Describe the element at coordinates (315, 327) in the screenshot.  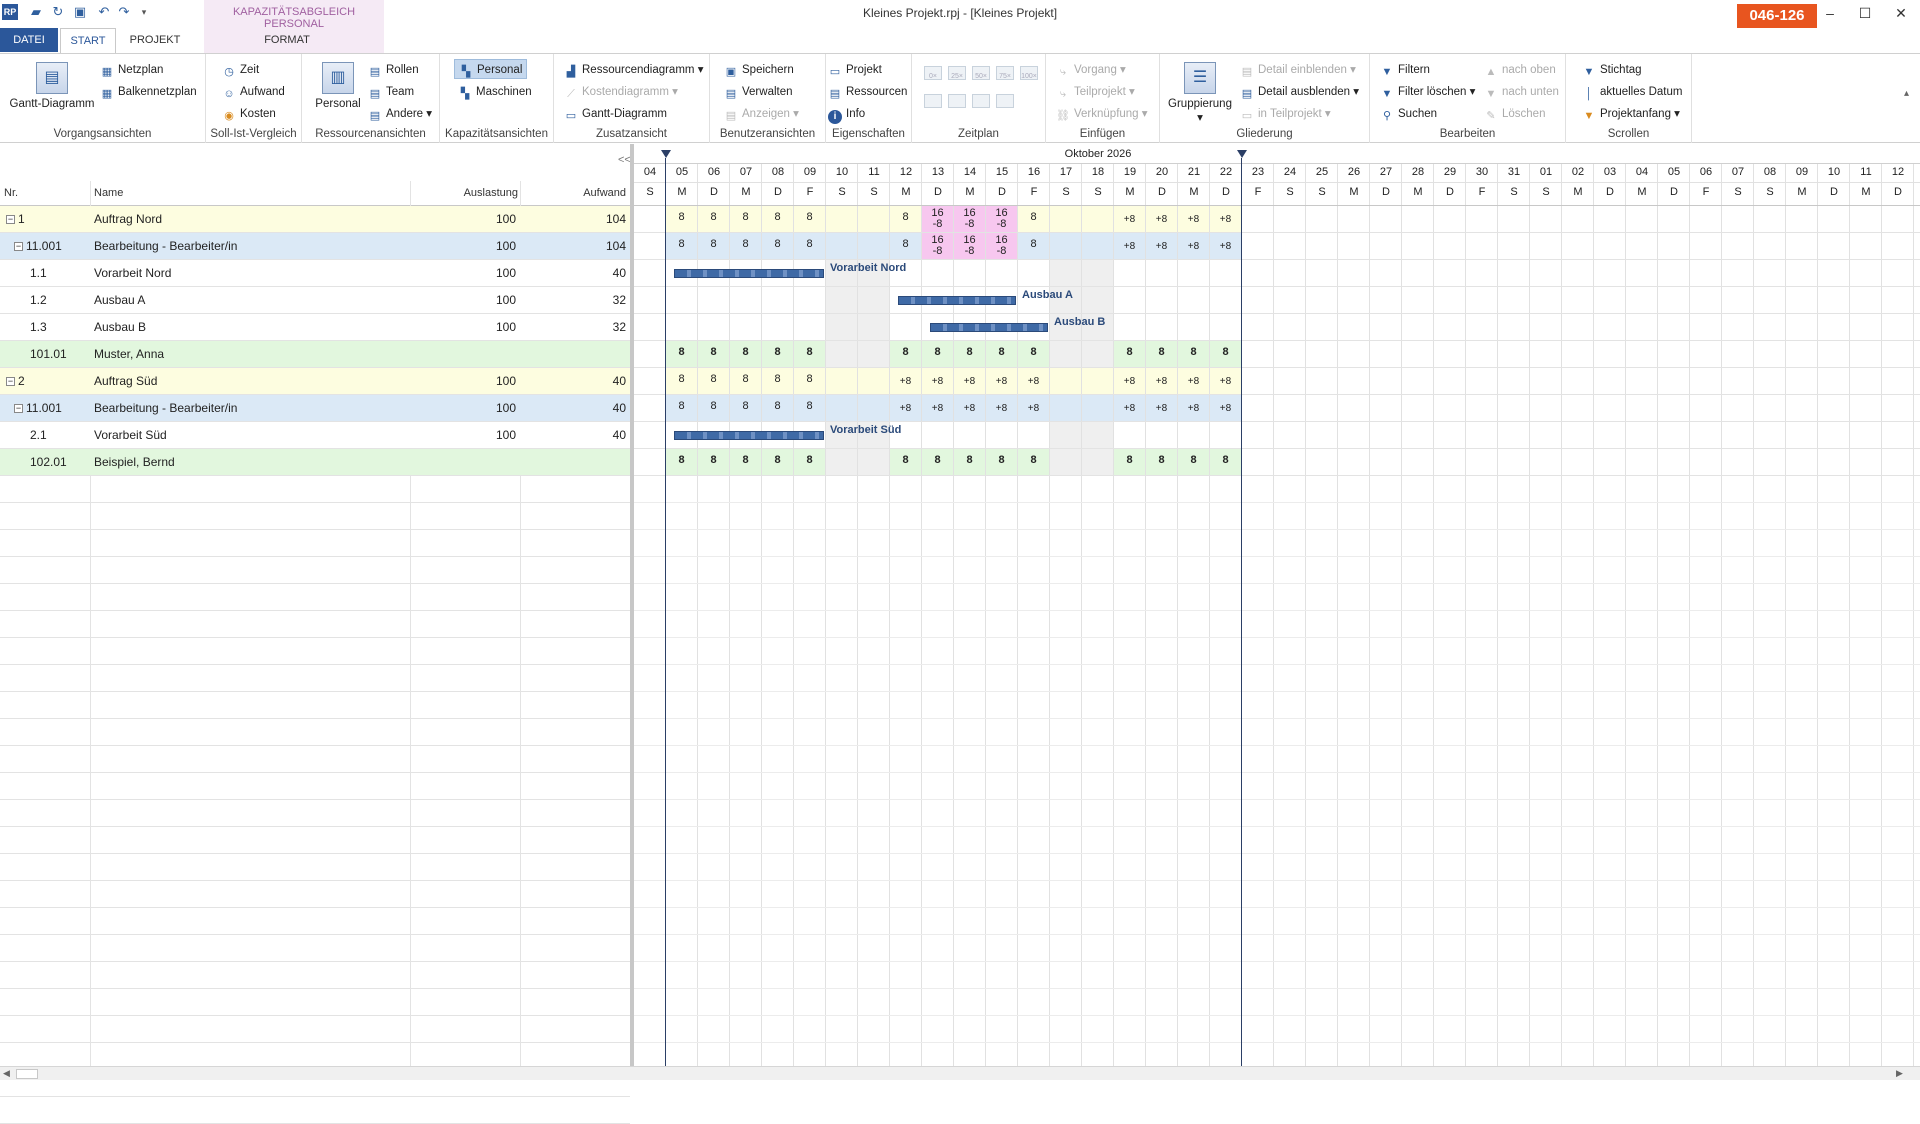
I see `table-row: 1.3 Ausbau B 100 32` at that location.